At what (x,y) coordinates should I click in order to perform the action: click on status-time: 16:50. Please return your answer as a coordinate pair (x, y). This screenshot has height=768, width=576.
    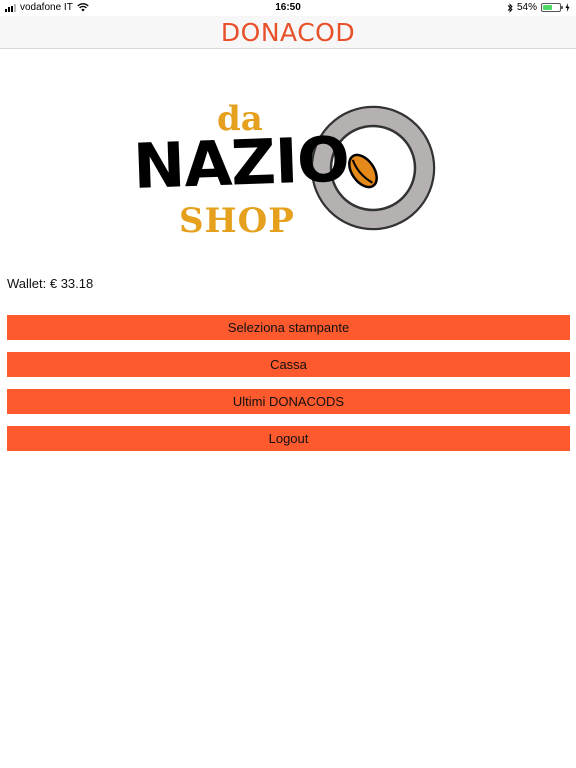
    Looking at the image, I should click on (288, 7).